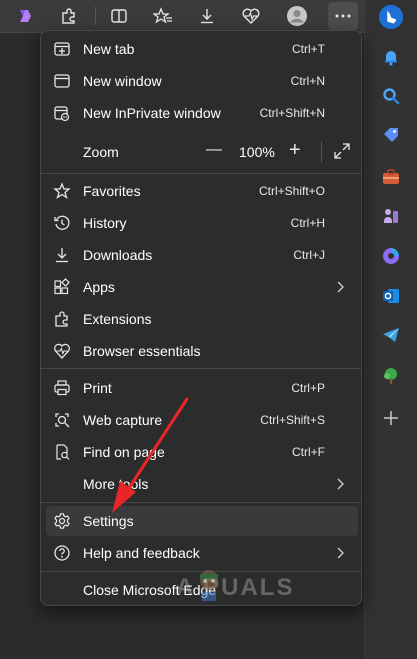  What do you see at coordinates (202, 49) in the screenshot?
I see `menu-item-new-tab: New tab Ctrl+T` at bounding box center [202, 49].